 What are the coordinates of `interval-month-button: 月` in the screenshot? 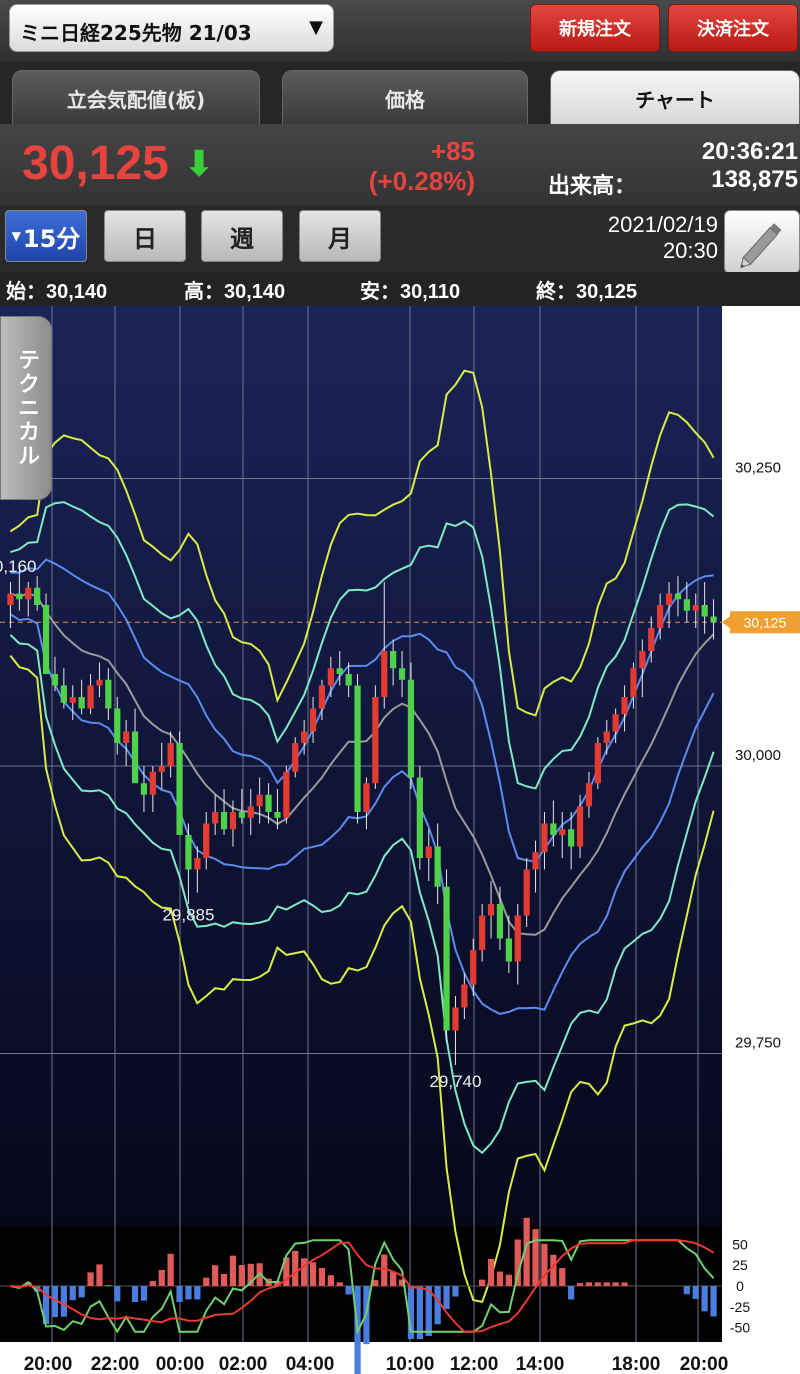 It's located at (340, 236).